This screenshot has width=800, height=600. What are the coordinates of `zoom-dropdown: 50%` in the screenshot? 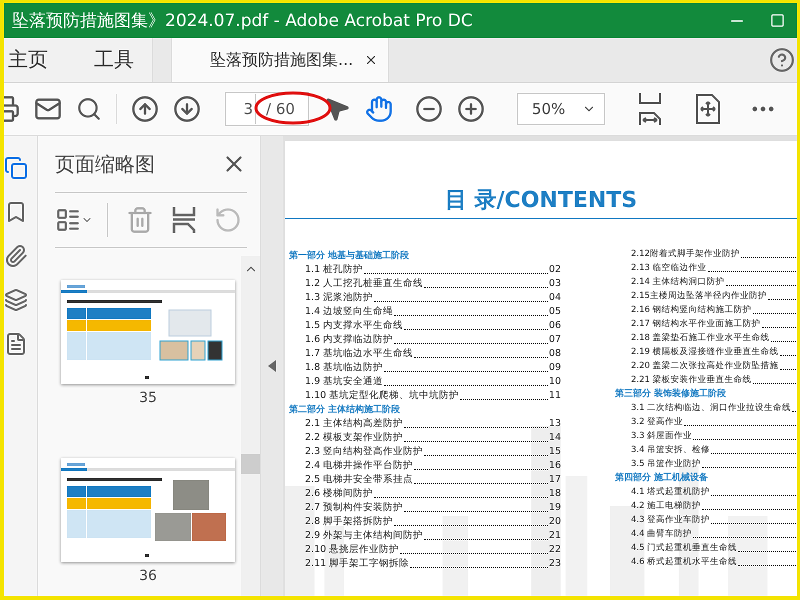 It's located at (560, 109).